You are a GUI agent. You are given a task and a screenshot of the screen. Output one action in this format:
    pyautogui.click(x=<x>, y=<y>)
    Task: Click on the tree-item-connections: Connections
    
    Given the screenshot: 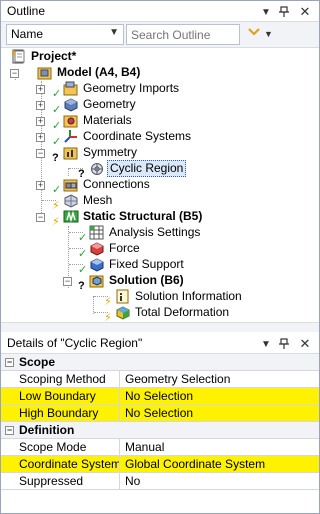 What is the action you would take?
    pyautogui.click(x=107, y=184)
    